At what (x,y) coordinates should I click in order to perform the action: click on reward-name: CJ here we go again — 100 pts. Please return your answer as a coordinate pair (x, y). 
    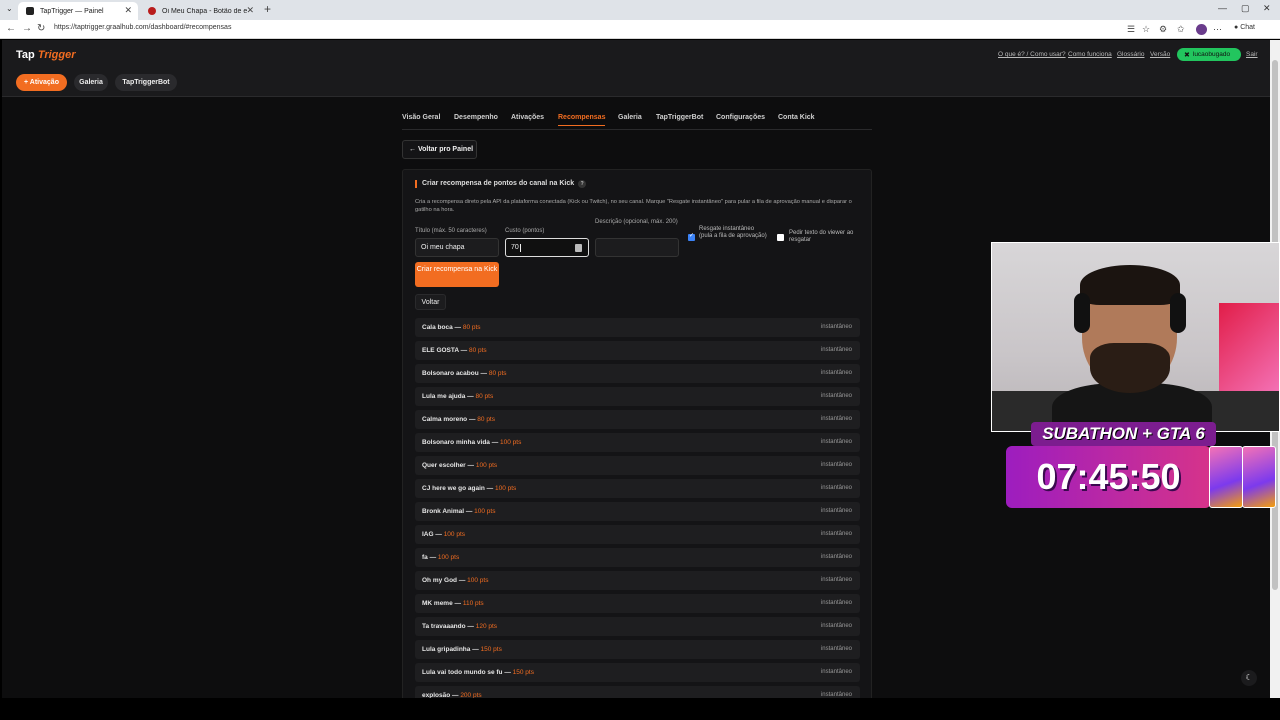
    Looking at the image, I should click on (469, 488).